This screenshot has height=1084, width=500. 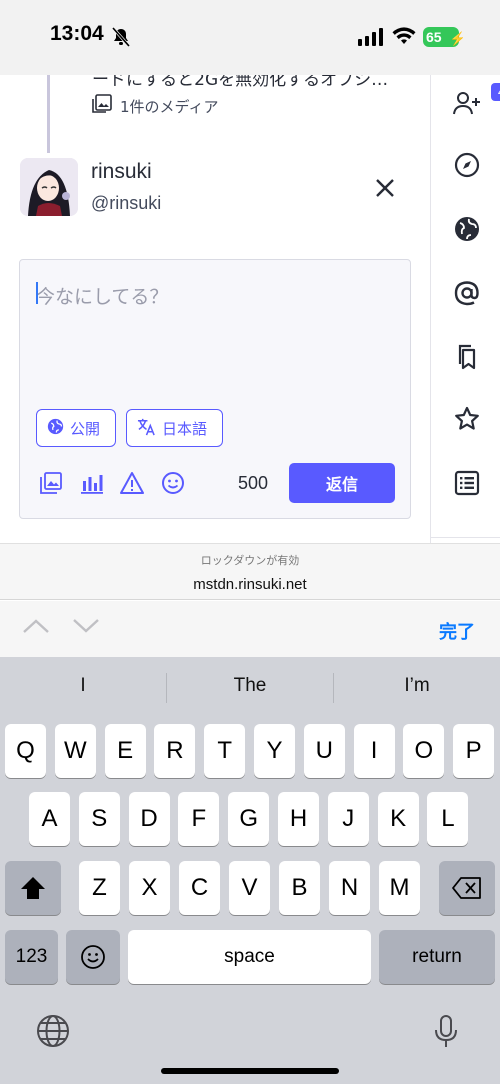 I want to click on lists-button, so click(x=467, y=483).